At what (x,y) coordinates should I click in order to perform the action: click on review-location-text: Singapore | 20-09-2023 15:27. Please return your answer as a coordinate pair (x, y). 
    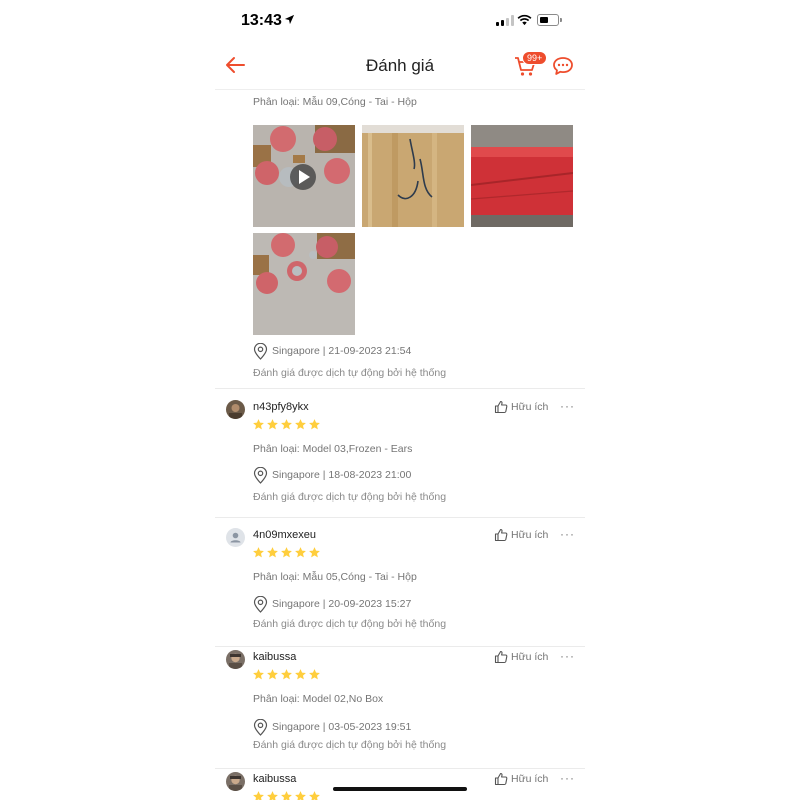
    Looking at the image, I should click on (342, 604).